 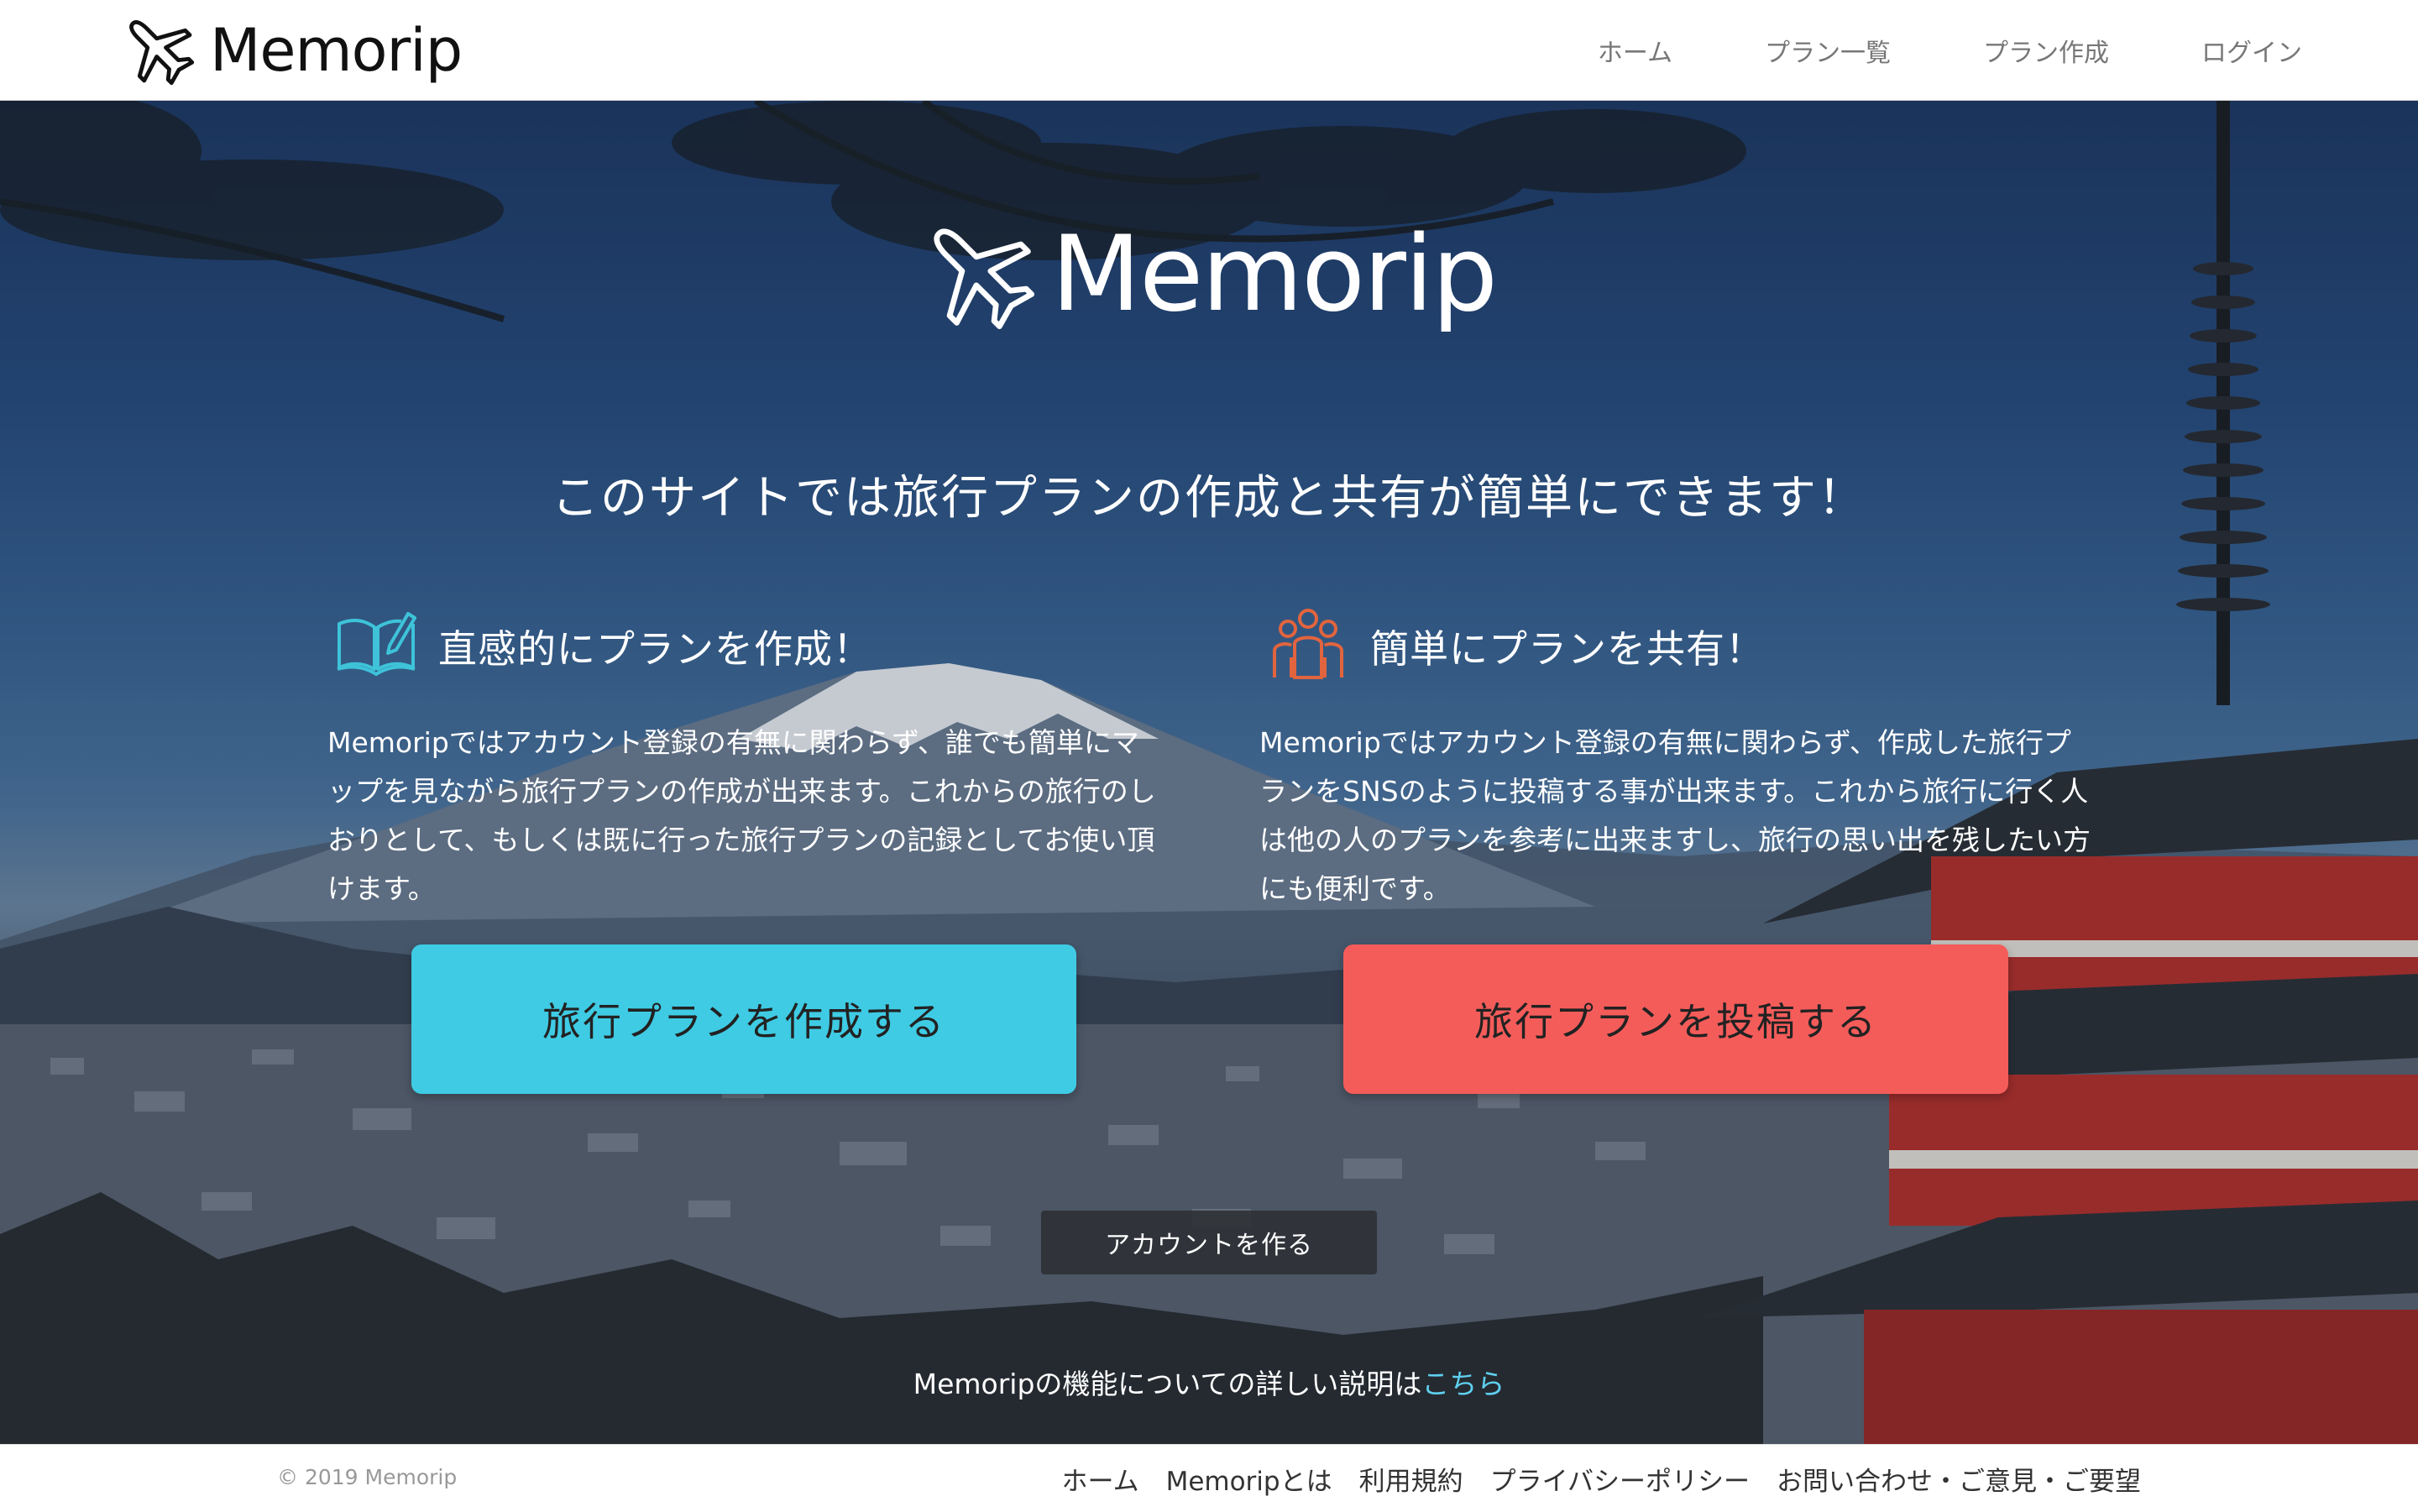 I want to click on feature-detail-link: こちら, so click(x=1463, y=1384).